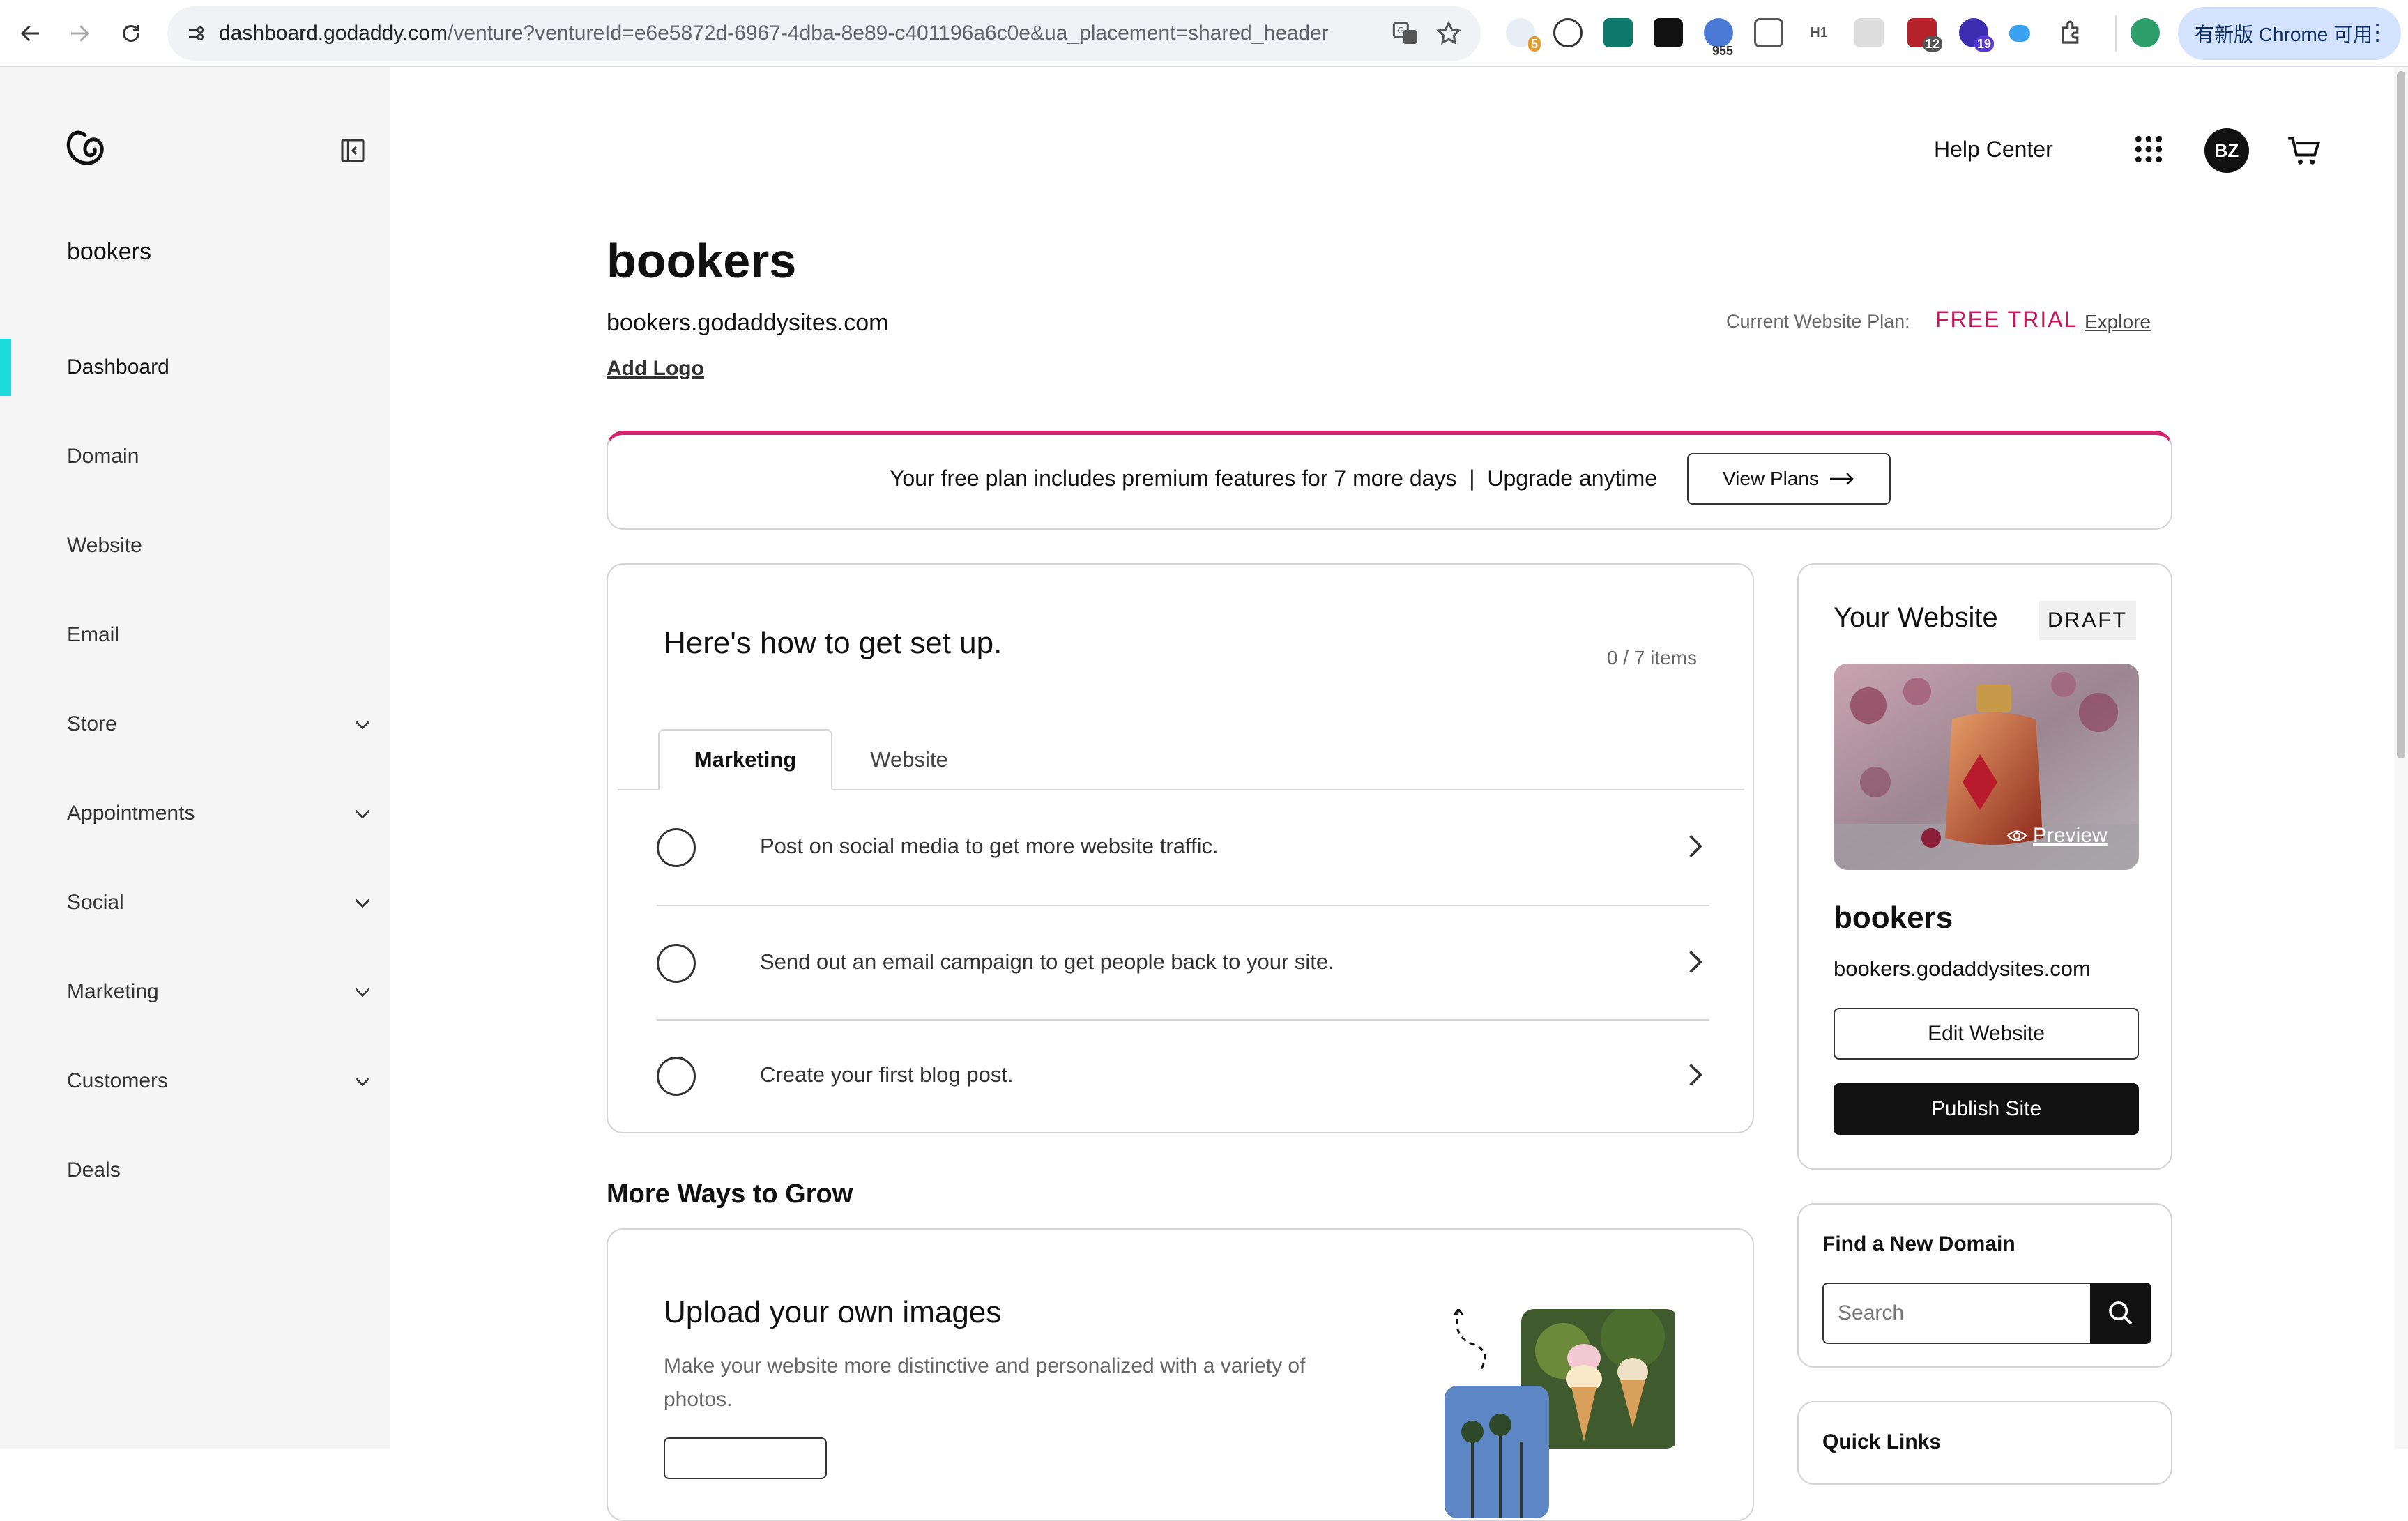 Image resolution: width=2408 pixels, height=1521 pixels. What do you see at coordinates (131, 813) in the screenshot?
I see `sidebar-item-label: Appointments` at bounding box center [131, 813].